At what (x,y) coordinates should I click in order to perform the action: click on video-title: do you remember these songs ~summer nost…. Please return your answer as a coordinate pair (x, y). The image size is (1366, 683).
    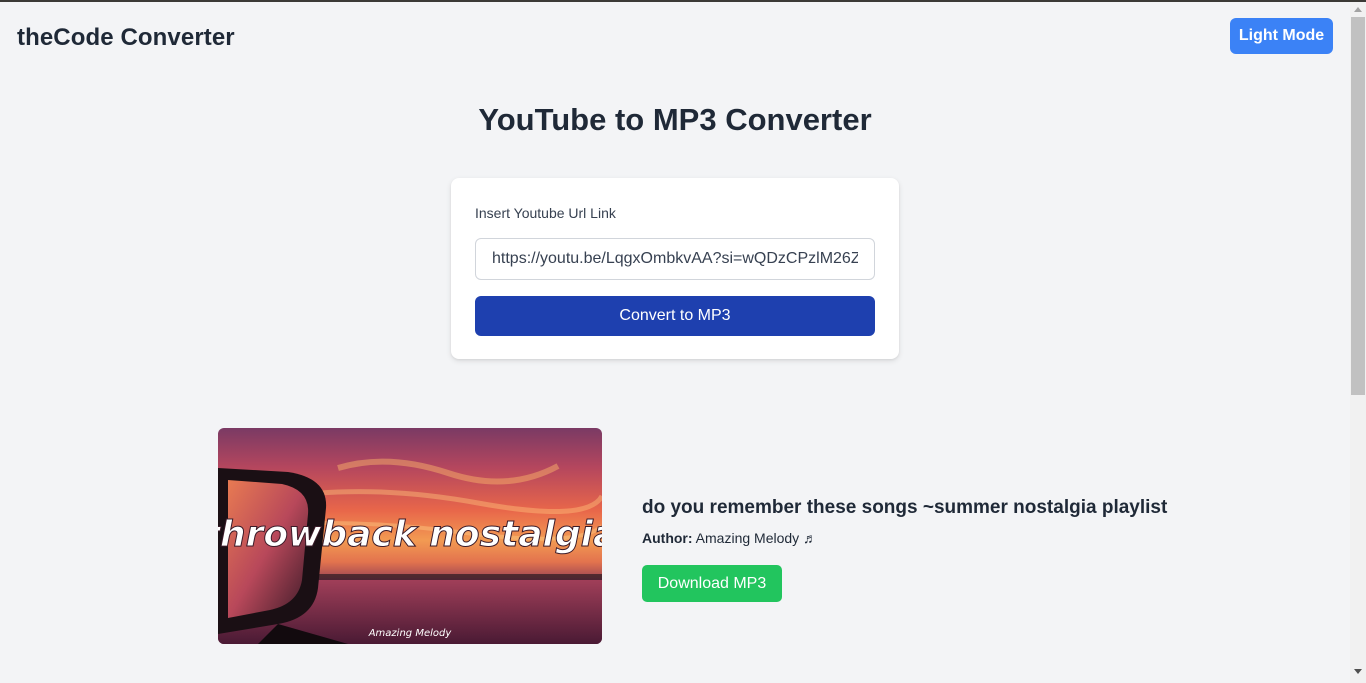
    Looking at the image, I should click on (905, 507).